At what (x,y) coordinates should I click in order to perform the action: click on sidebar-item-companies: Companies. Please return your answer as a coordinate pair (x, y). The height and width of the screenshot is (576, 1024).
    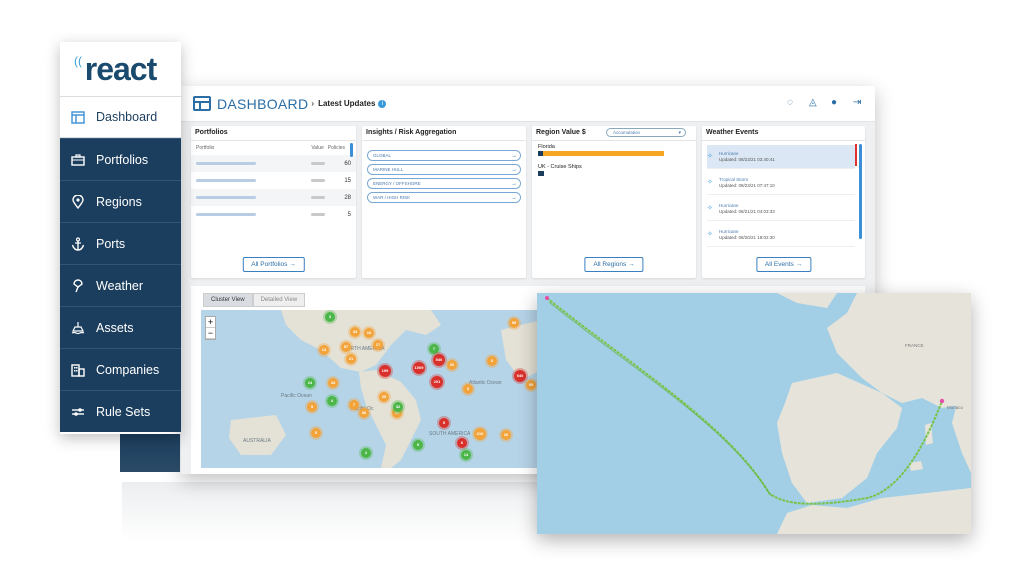
    Looking at the image, I should click on (120, 369).